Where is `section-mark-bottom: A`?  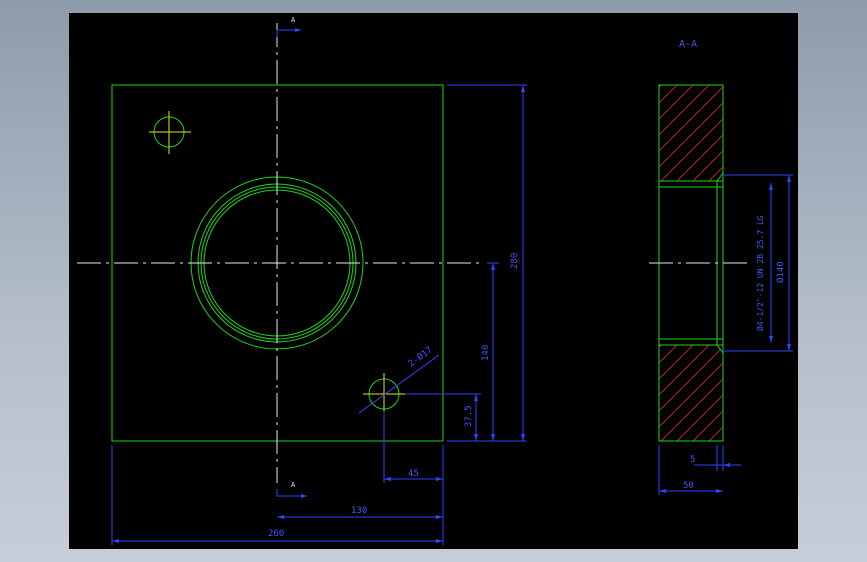
section-mark-bottom: A is located at coordinates (293, 485).